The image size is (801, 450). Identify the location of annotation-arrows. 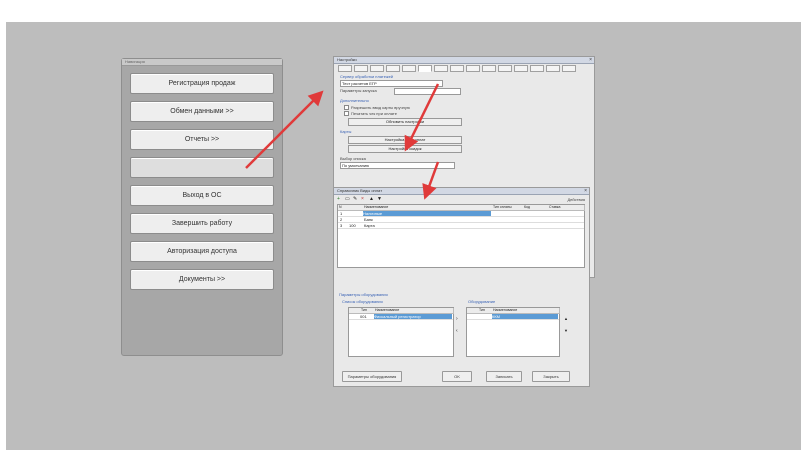
(342, 141).